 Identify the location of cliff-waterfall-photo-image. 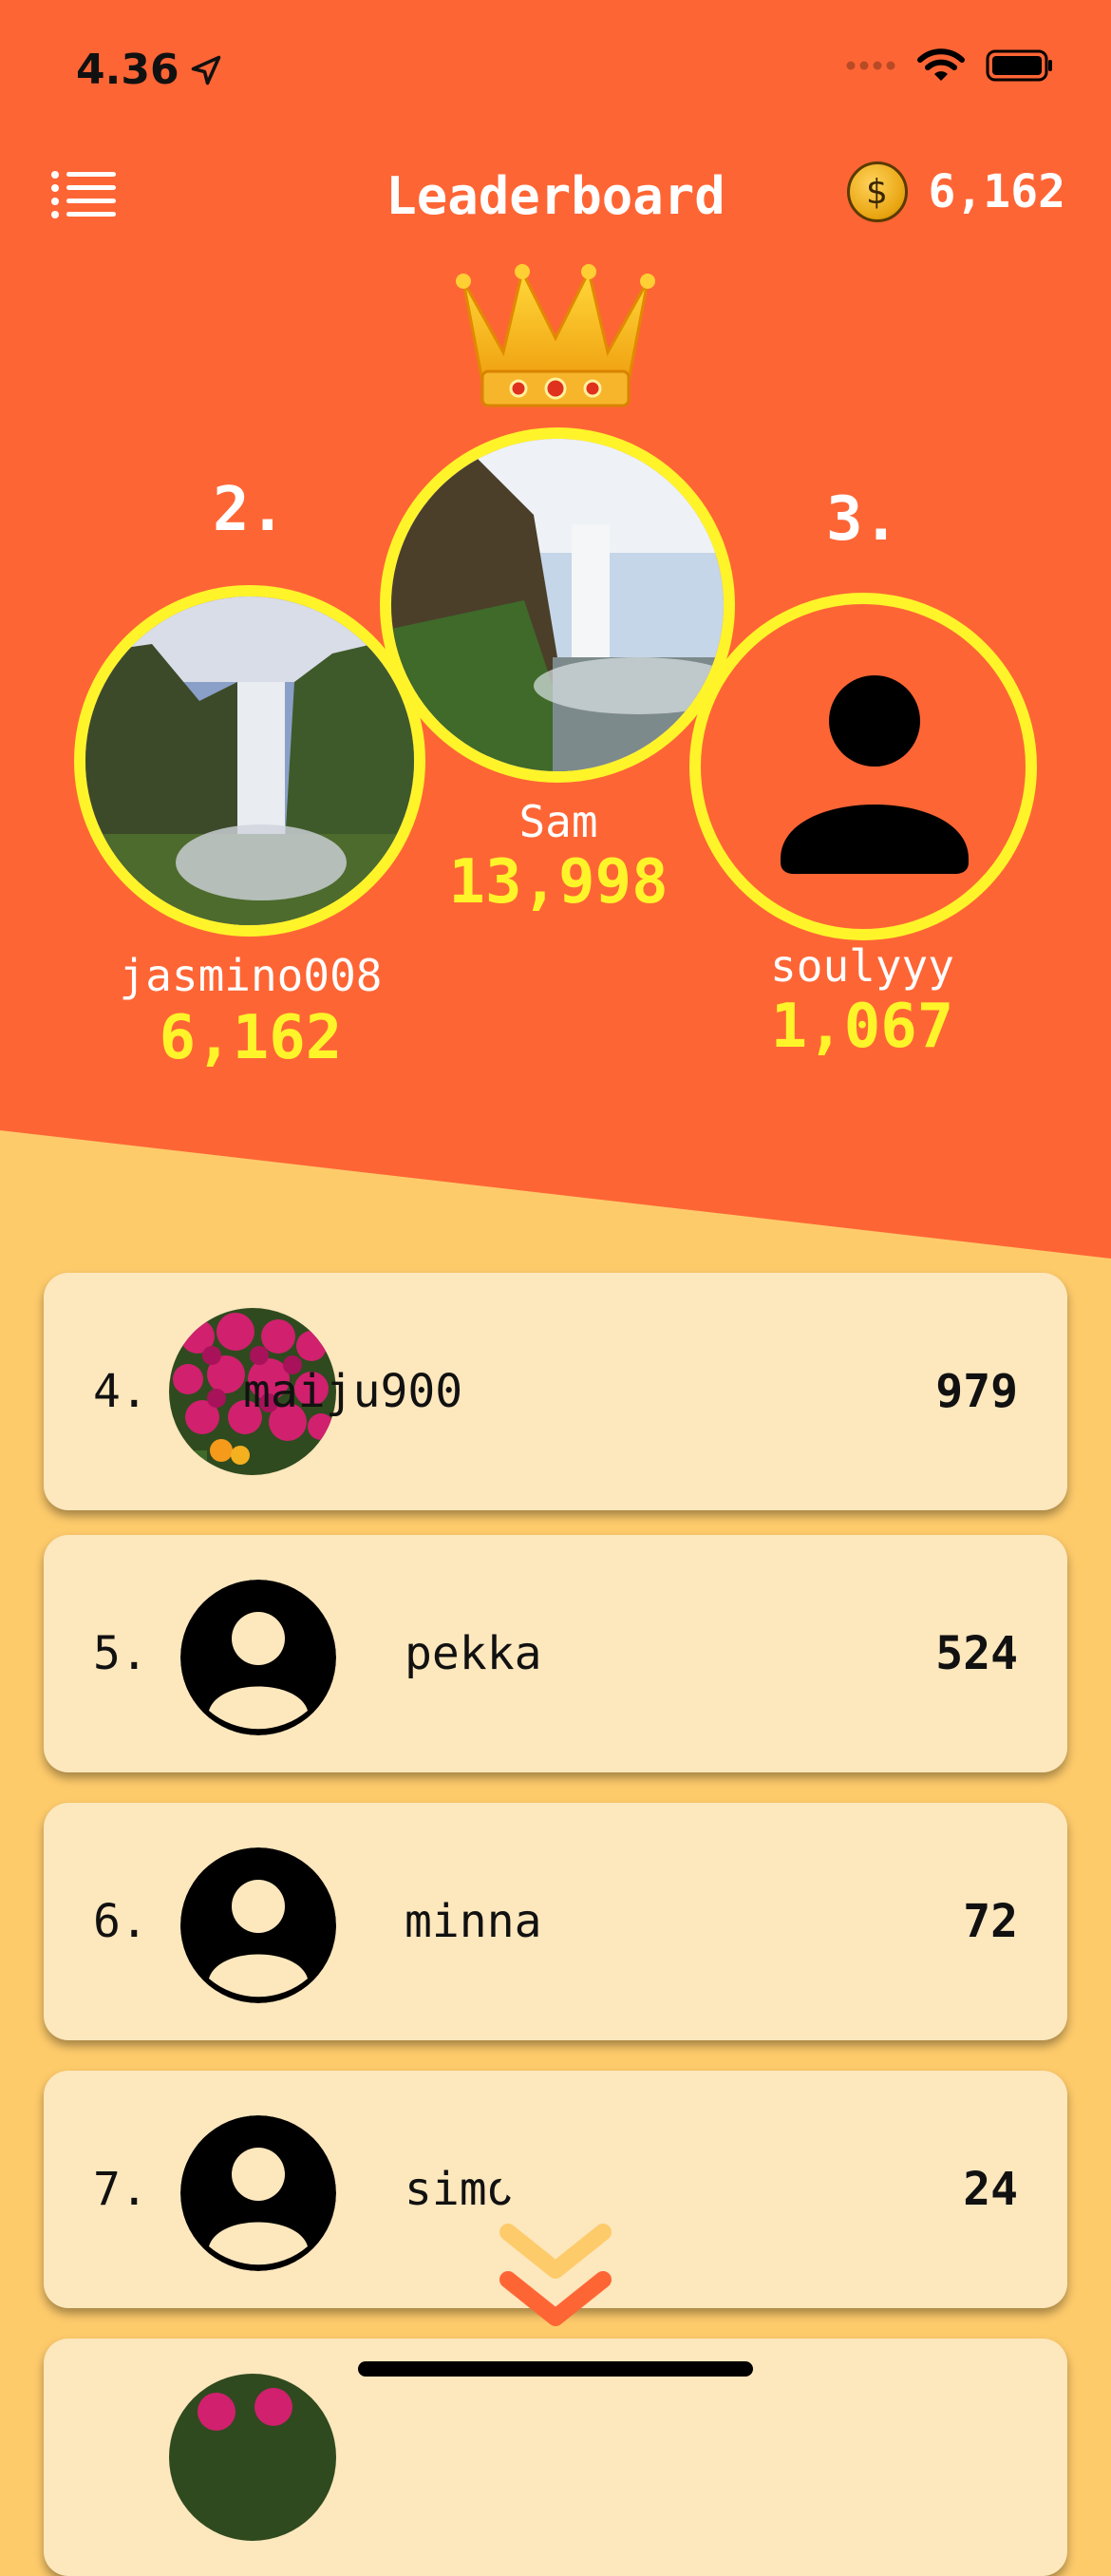
(557, 605).